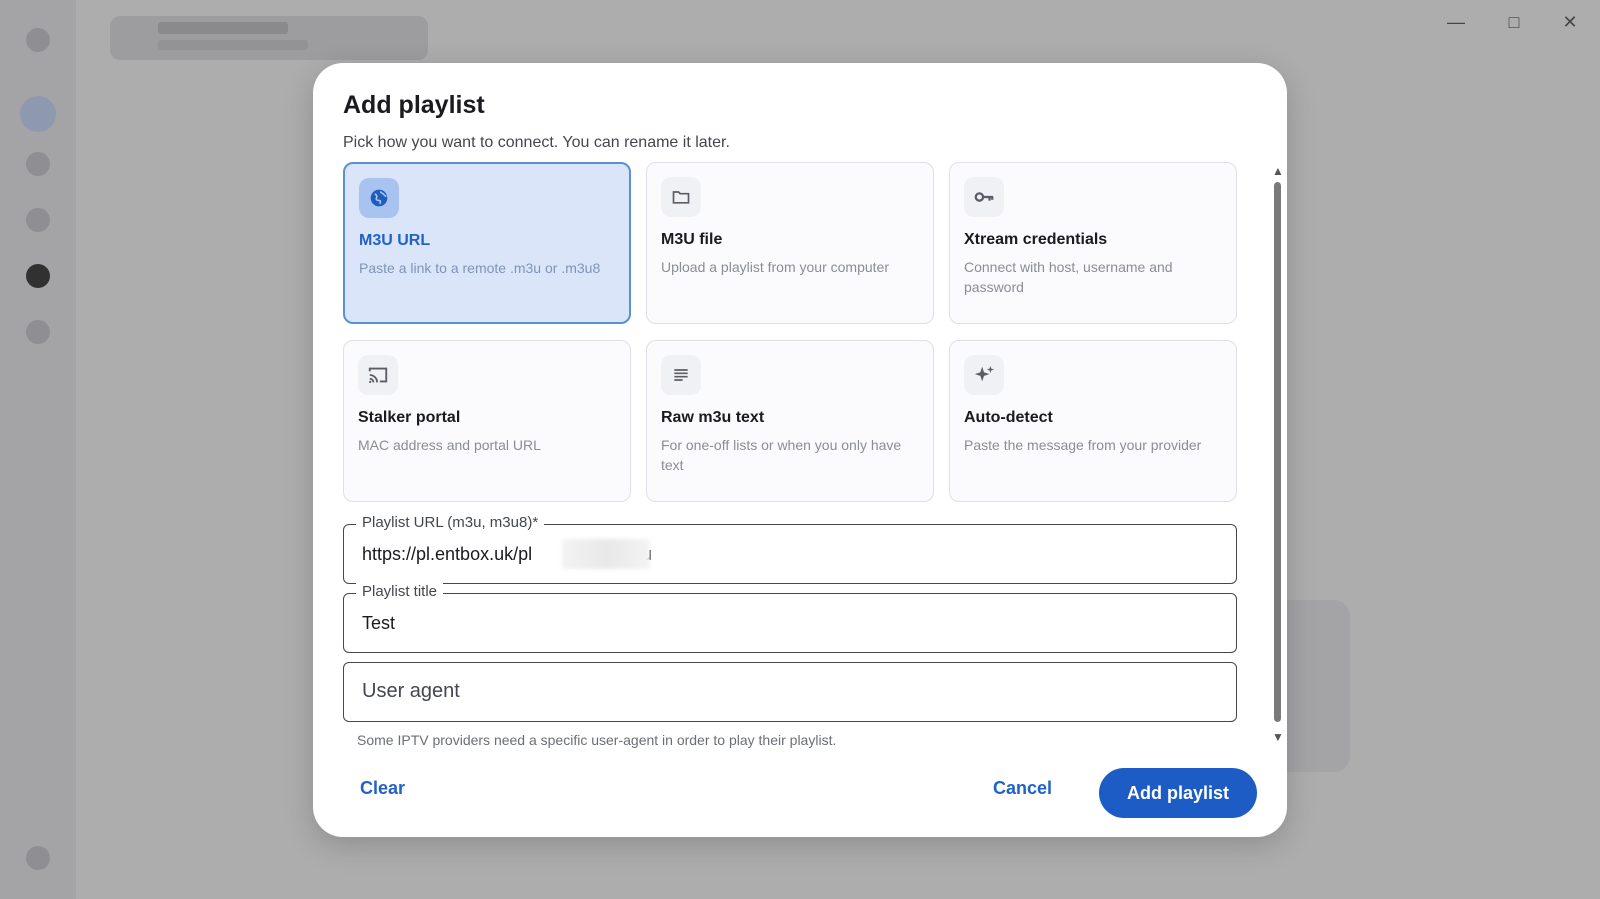 The width and height of the screenshot is (1600, 899). Describe the element at coordinates (1278, 737) in the screenshot. I see `scroll-down-arrow-icon: ▼` at that location.